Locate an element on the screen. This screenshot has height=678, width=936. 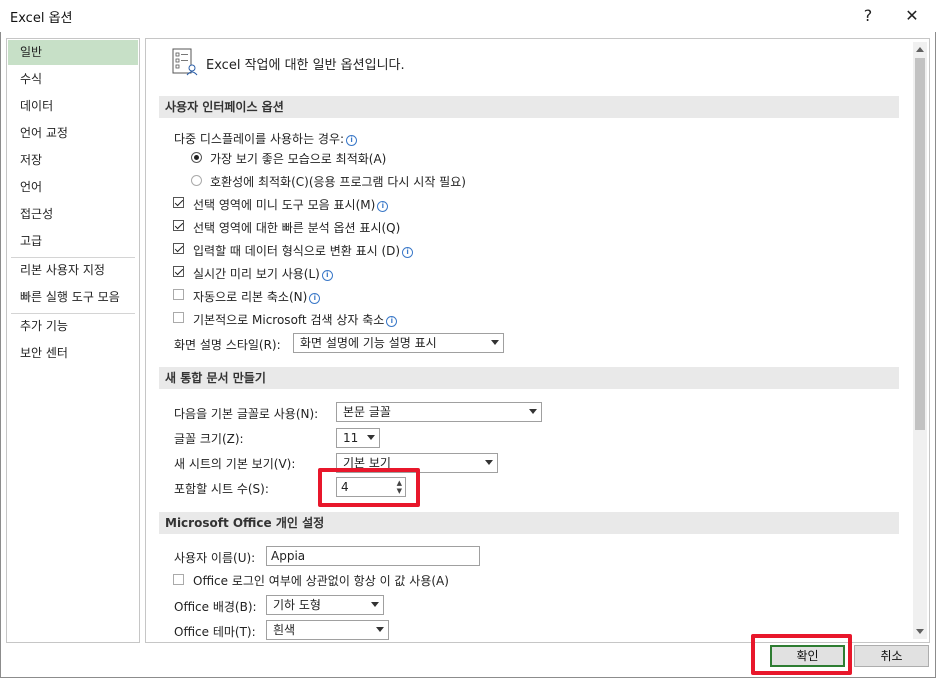
checkbox-mini-toolbar is located at coordinates (178, 202).